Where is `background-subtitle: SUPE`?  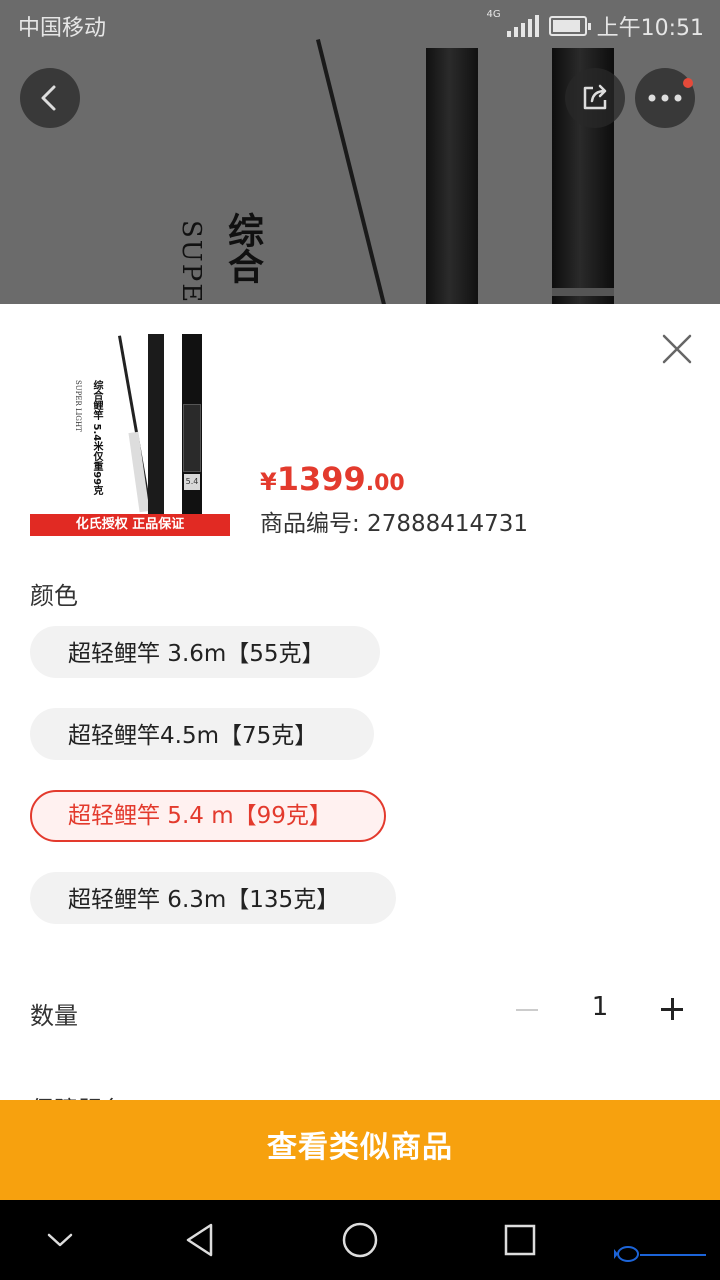 background-subtitle: SUPE is located at coordinates (191, 262).